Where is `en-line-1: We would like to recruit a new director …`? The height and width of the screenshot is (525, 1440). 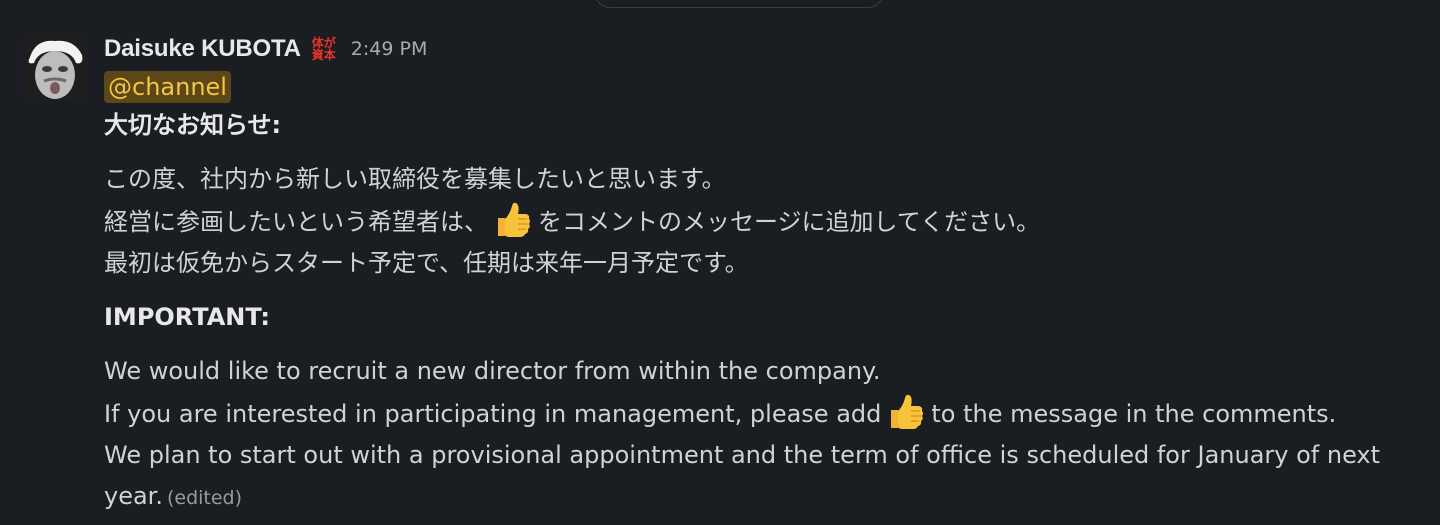 en-line-1: We would like to recruit a new director … is located at coordinates (492, 371).